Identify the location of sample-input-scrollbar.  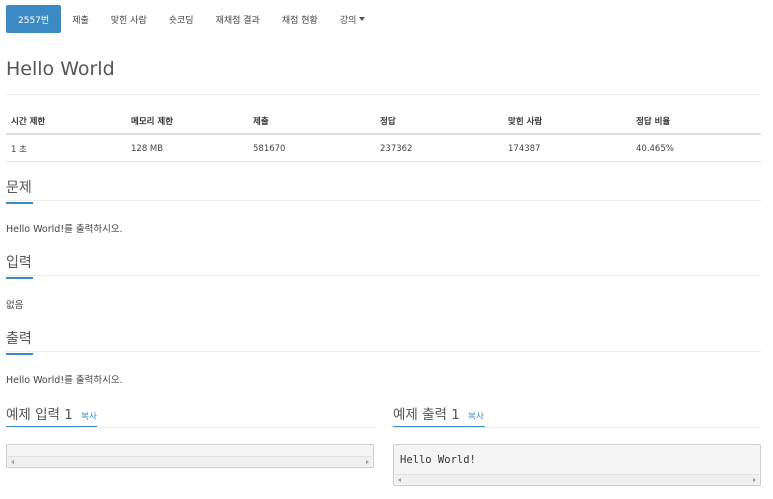
(190, 461).